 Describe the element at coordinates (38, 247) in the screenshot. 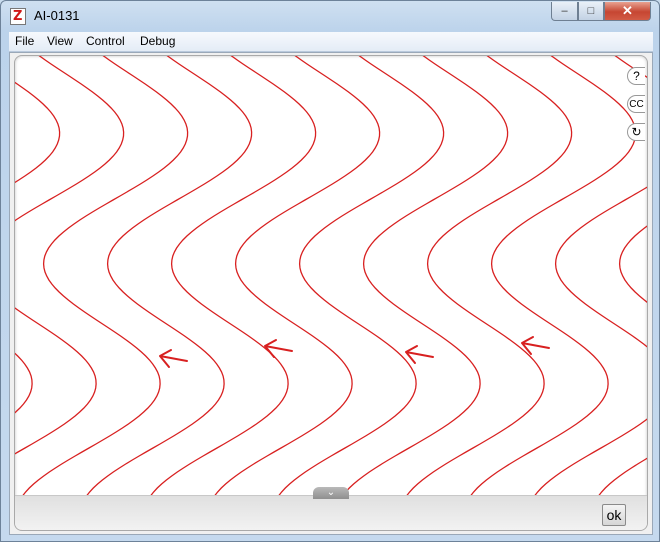

I see `field-line` at that location.